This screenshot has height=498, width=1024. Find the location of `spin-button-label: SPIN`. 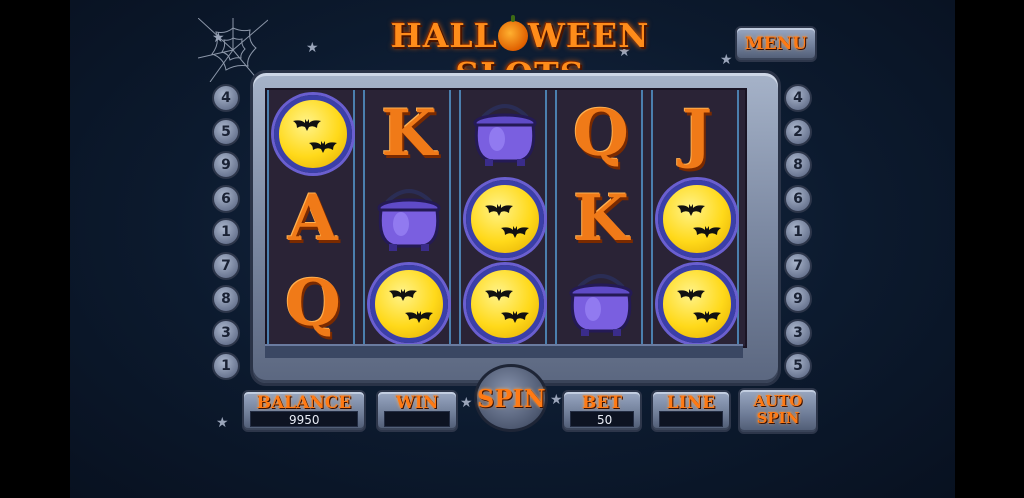

spin-button-label: SPIN is located at coordinates (511, 398).